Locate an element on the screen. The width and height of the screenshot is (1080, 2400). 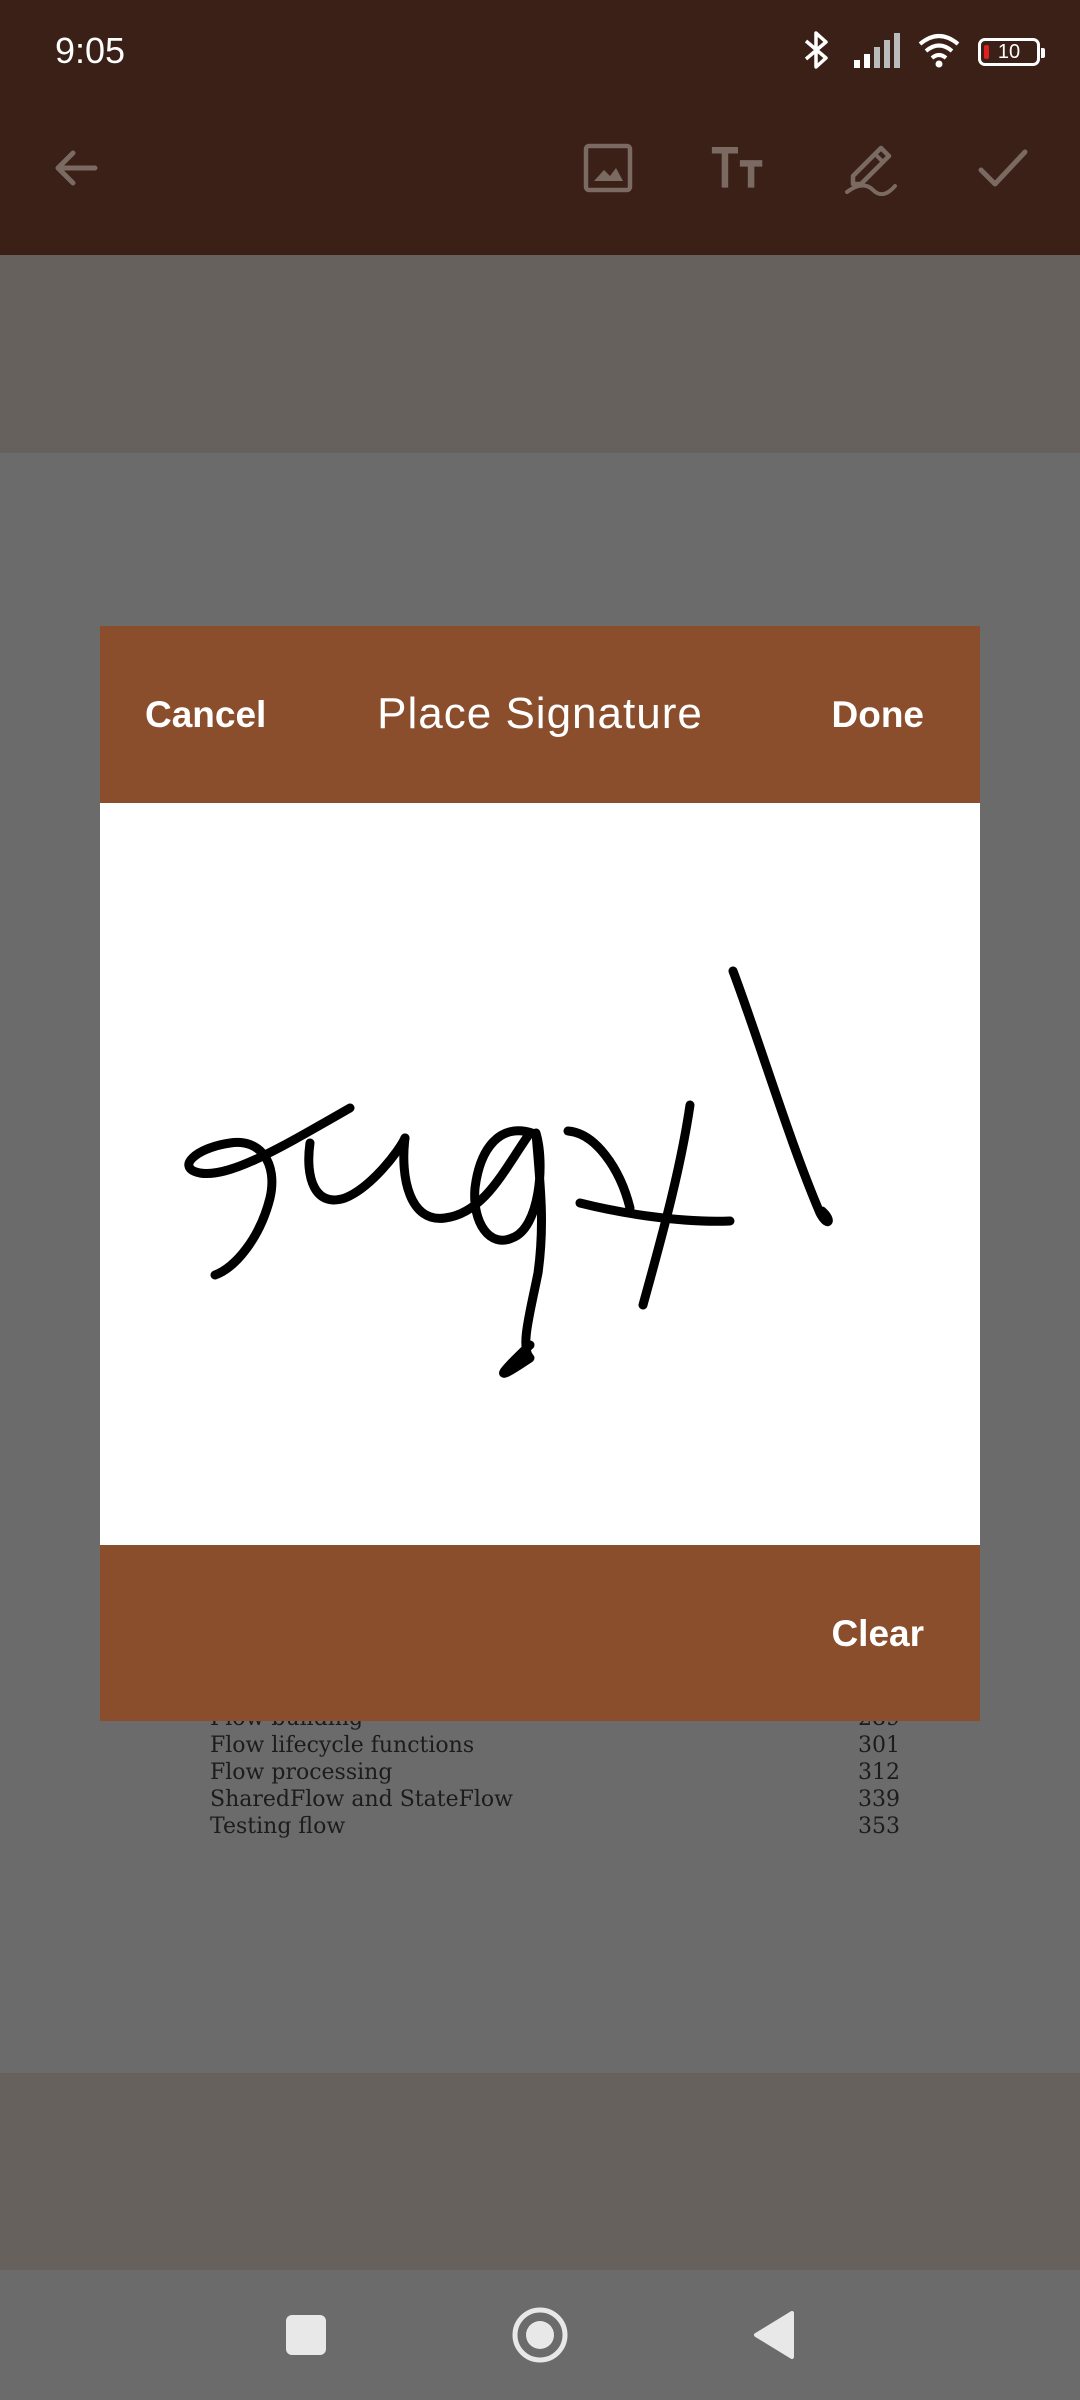
battery-icon: 10 is located at coordinates (1011, 52).